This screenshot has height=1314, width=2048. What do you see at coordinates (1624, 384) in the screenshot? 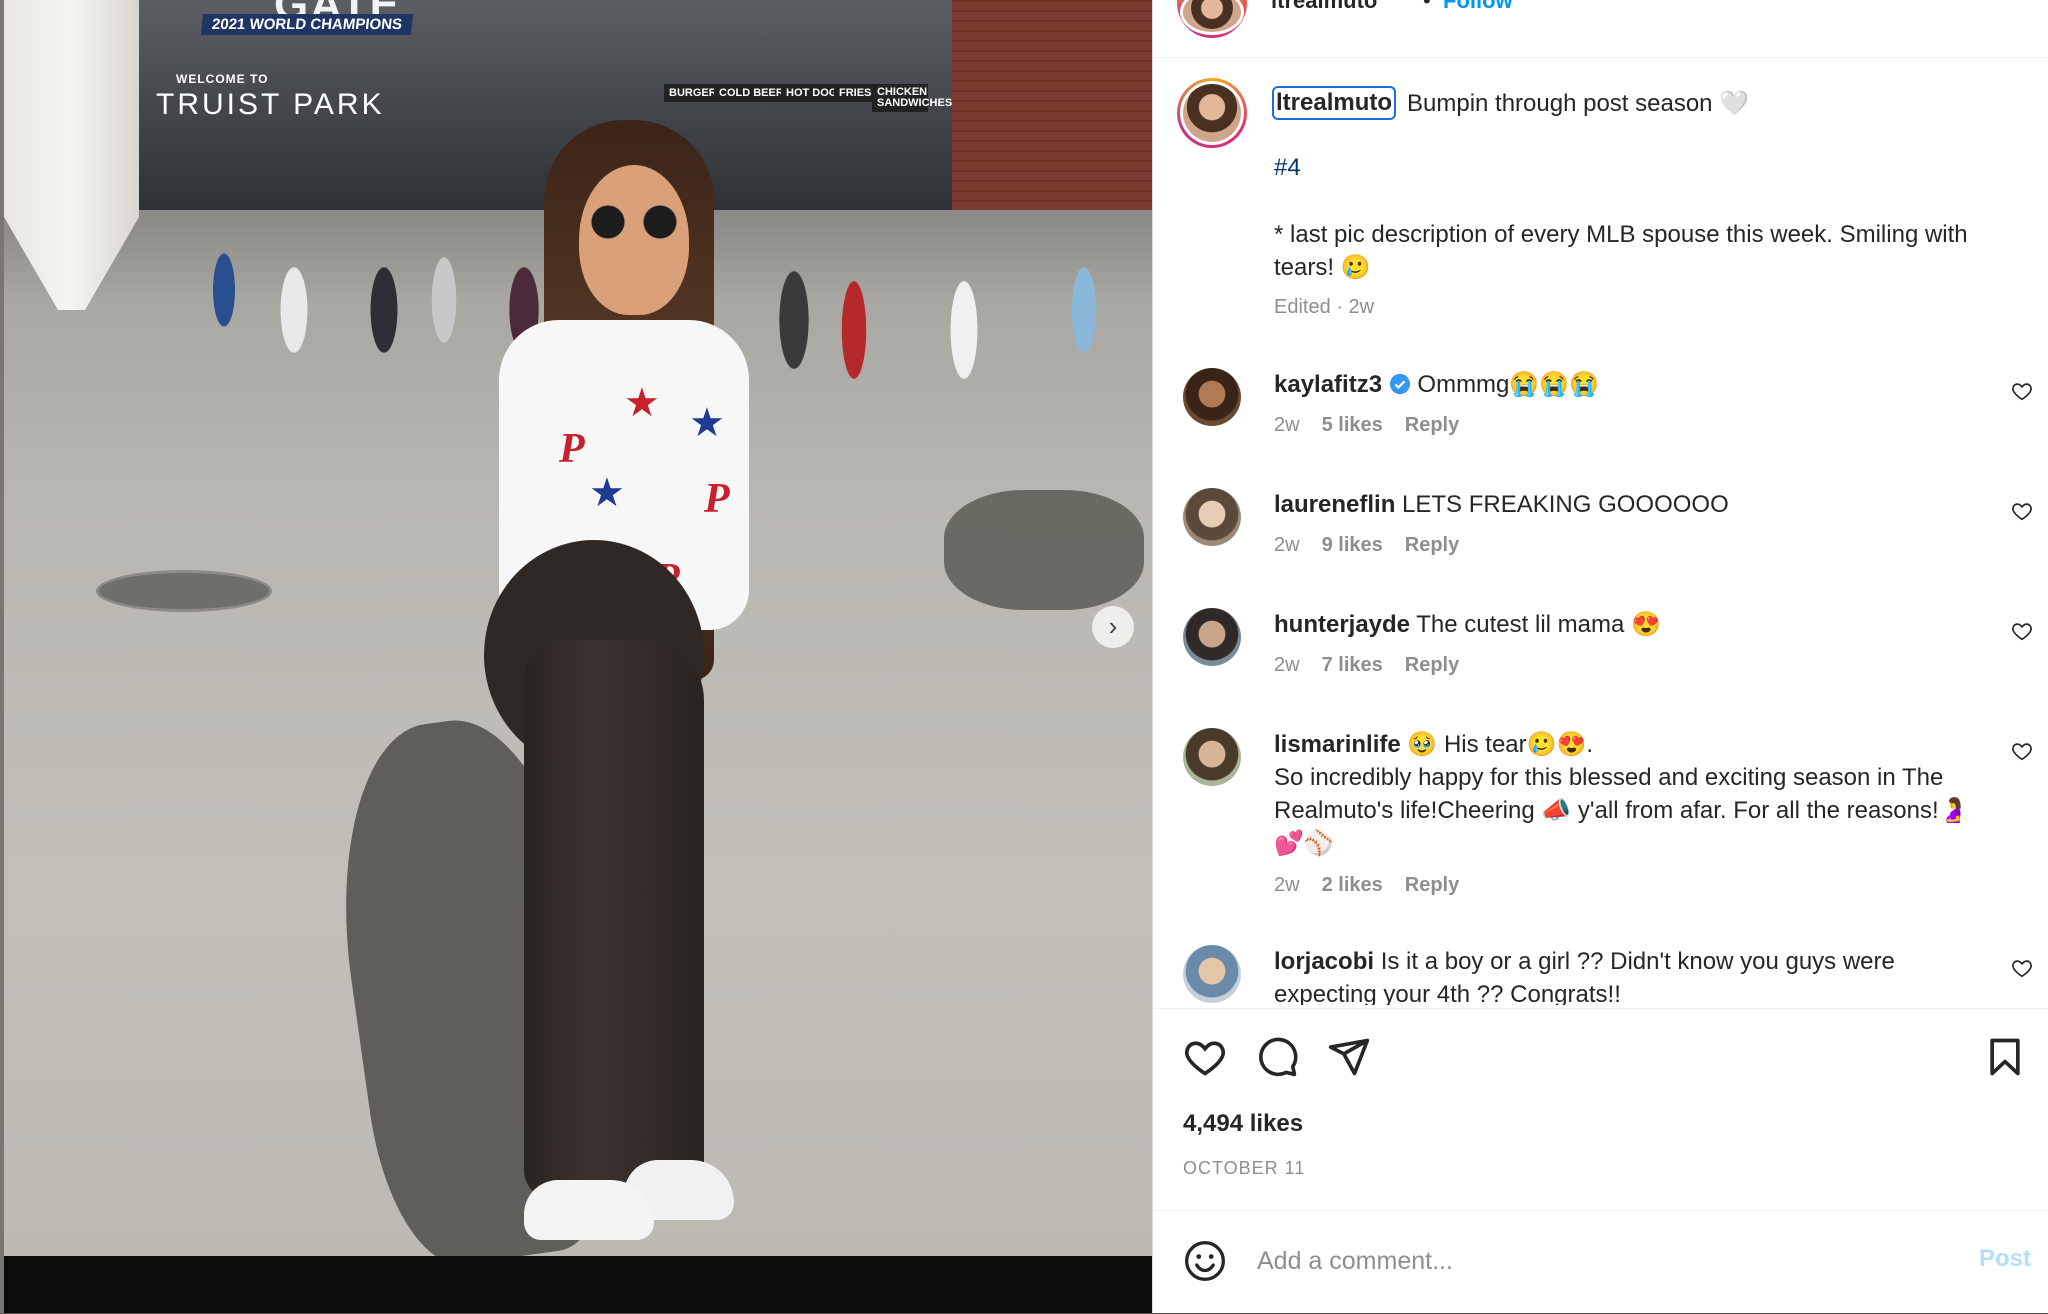
I see `comment-content: kaylafitz3 Ommmg😭😭😭` at bounding box center [1624, 384].